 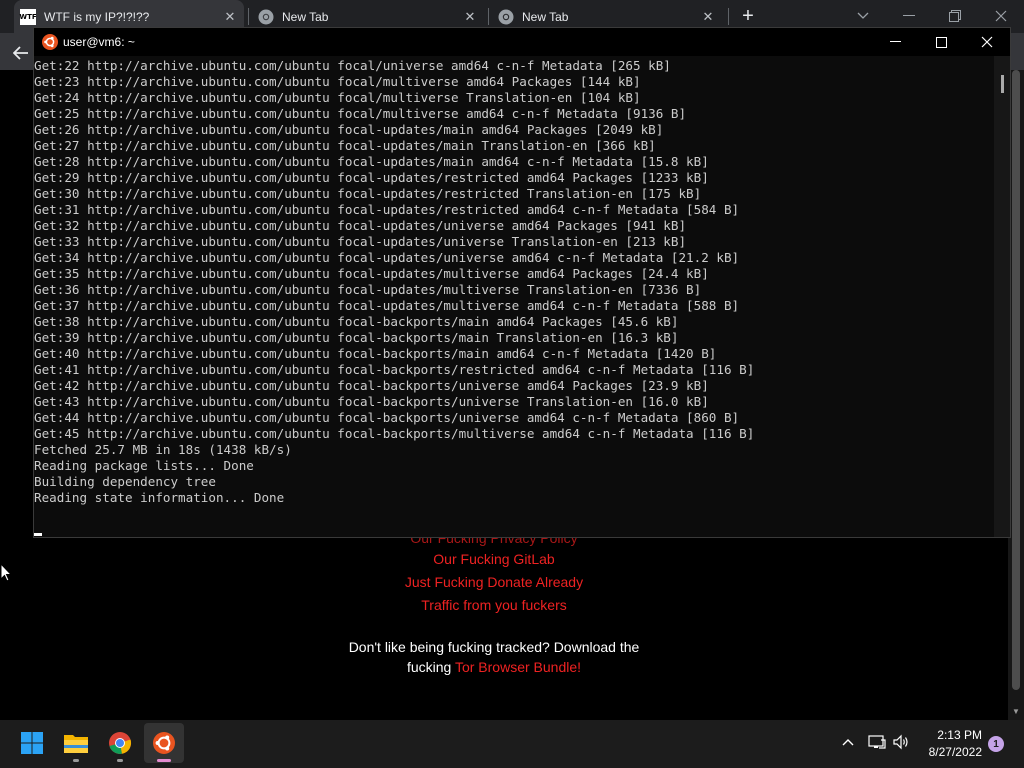 What do you see at coordinates (97, 16) in the screenshot?
I see `tab-title: WTF is my IP?!?!??` at bounding box center [97, 16].